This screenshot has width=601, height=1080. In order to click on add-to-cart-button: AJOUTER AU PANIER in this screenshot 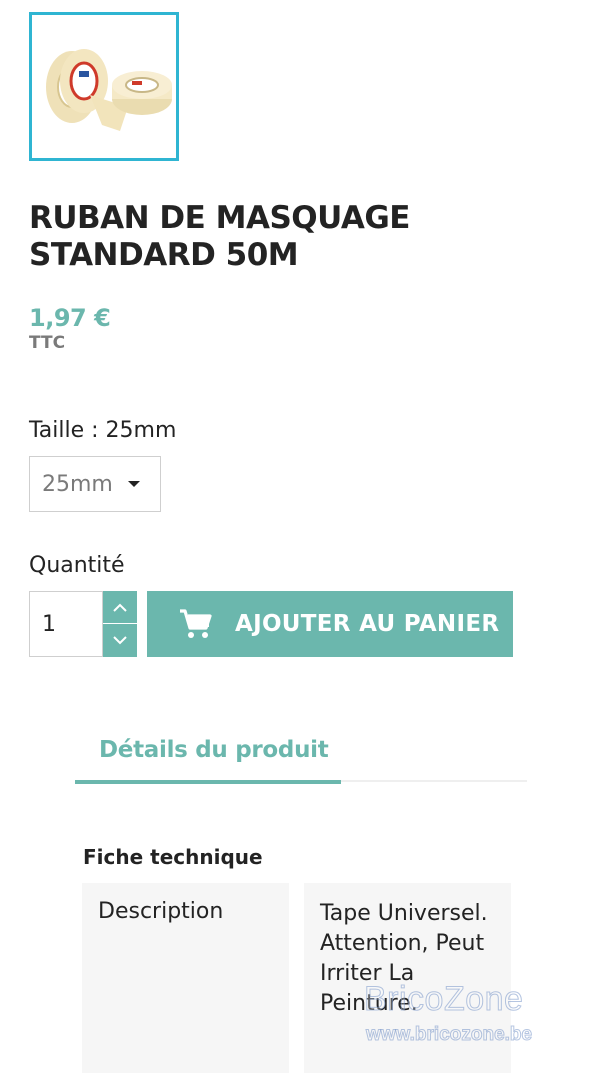, I will do `click(330, 624)`.